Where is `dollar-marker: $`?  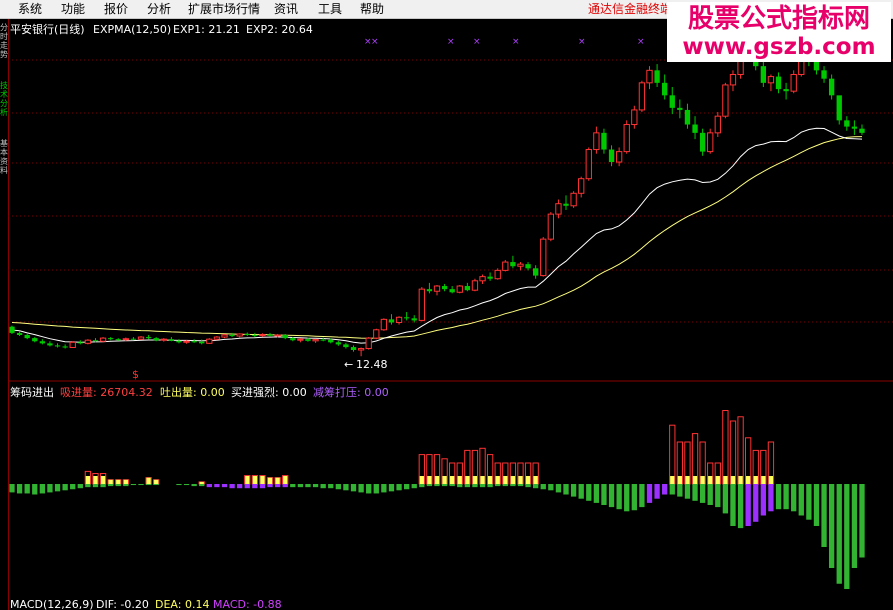 dollar-marker: $ is located at coordinates (135, 374).